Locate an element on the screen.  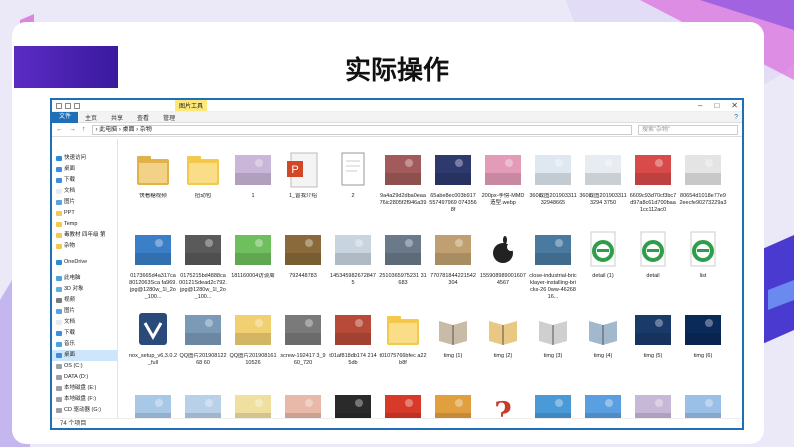
file-name: detail is located at coordinates (653, 276).